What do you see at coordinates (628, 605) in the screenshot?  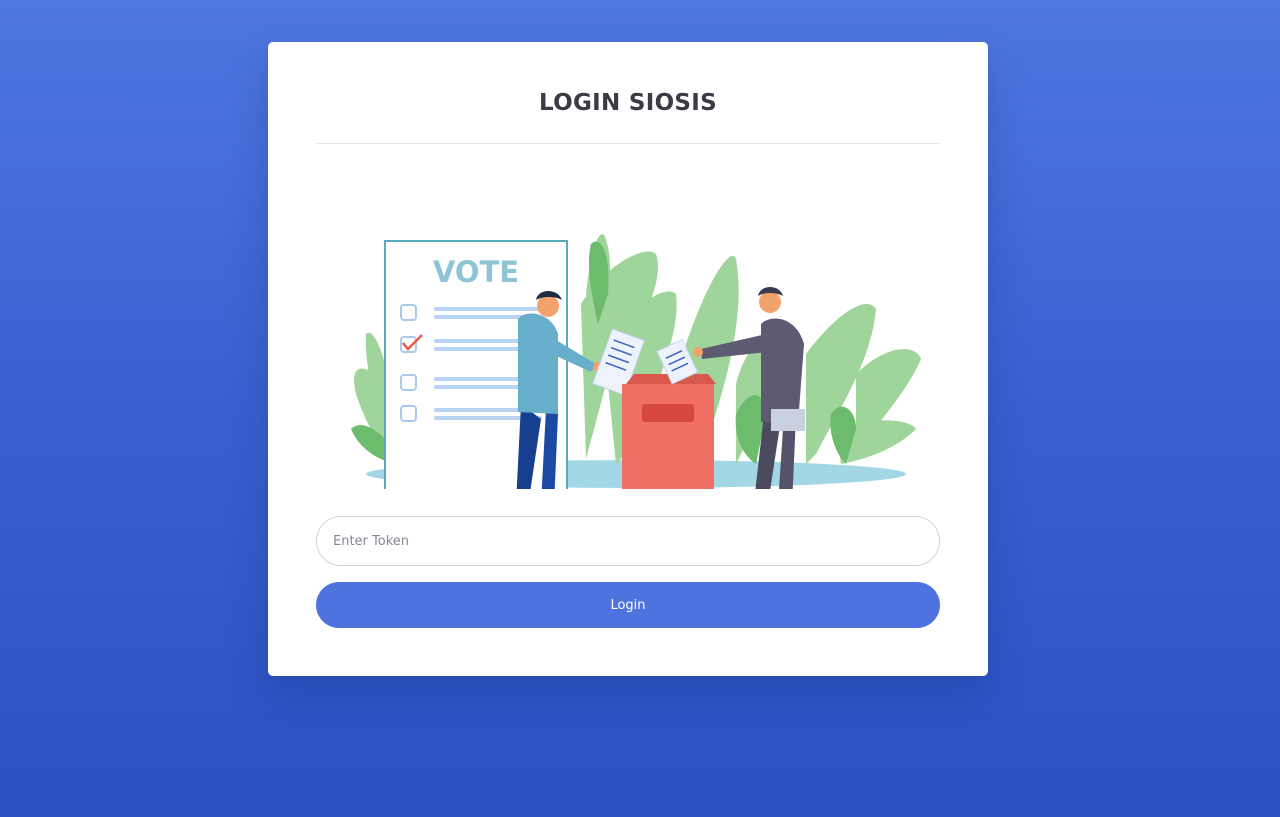 I see `login-button: Login` at bounding box center [628, 605].